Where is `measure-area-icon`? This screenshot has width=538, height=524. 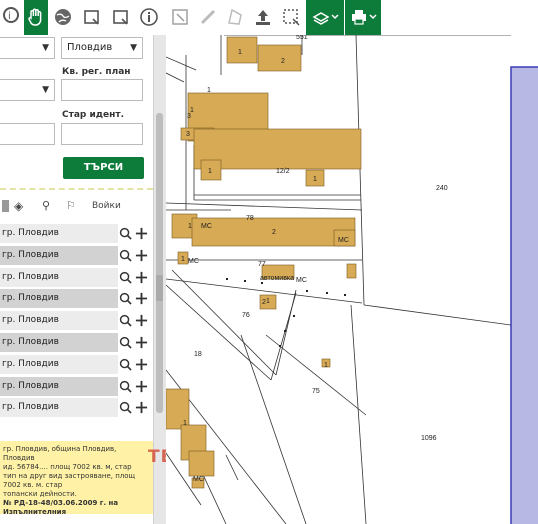
measure-area-icon is located at coordinates (235, 17).